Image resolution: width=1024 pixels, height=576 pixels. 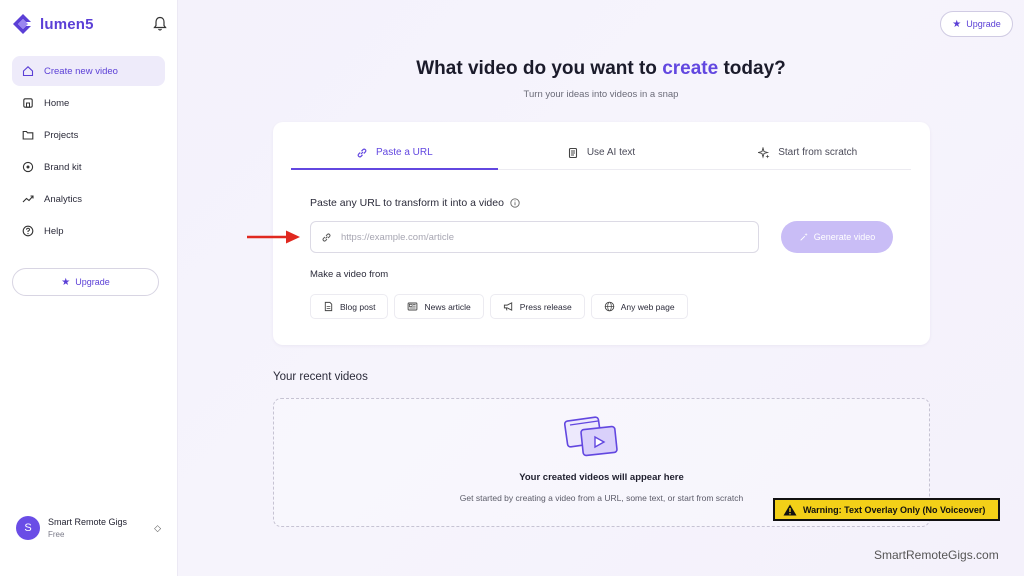 I want to click on chip-news-article: News article, so click(x=439, y=306).